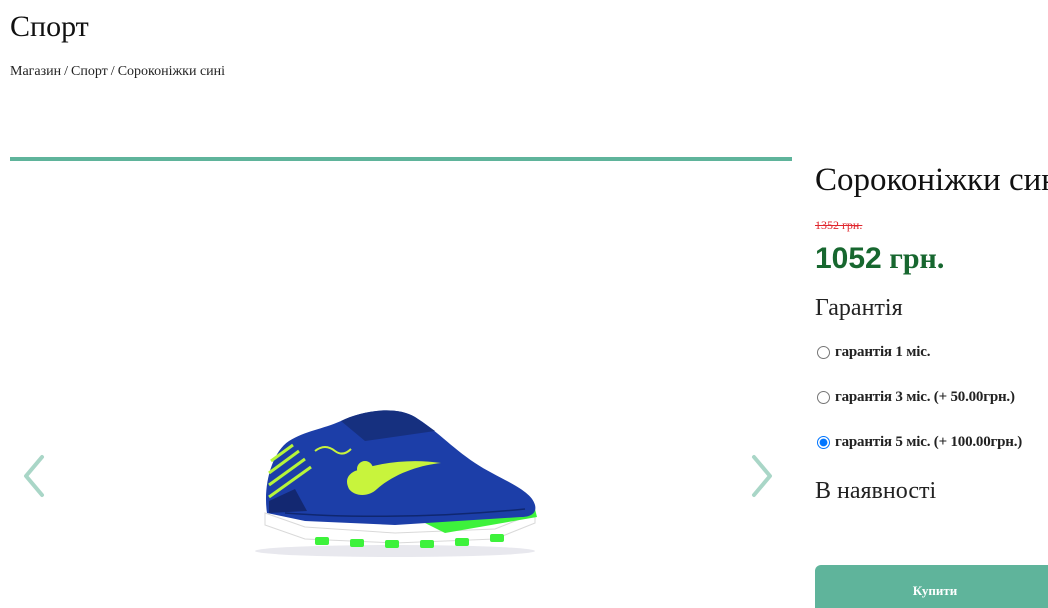 The height and width of the screenshot is (608, 1048). I want to click on warranty-option-1: гарантія 1 міс., so click(931, 352).